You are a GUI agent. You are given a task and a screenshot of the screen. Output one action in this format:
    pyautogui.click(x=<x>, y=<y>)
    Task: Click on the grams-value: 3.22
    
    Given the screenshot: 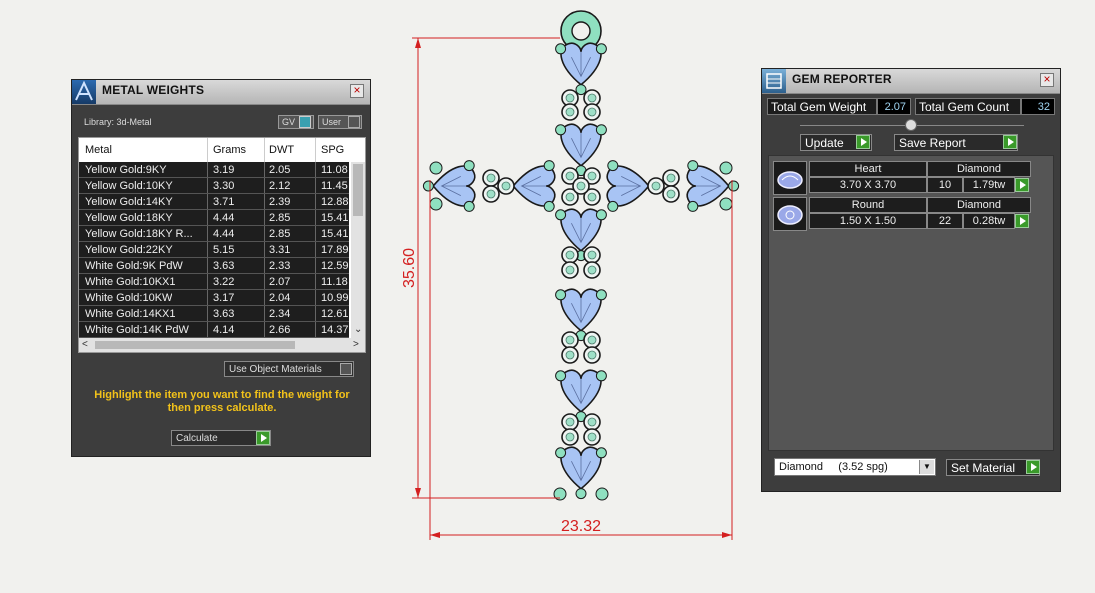 What is the action you would take?
    pyautogui.click(x=224, y=282)
    